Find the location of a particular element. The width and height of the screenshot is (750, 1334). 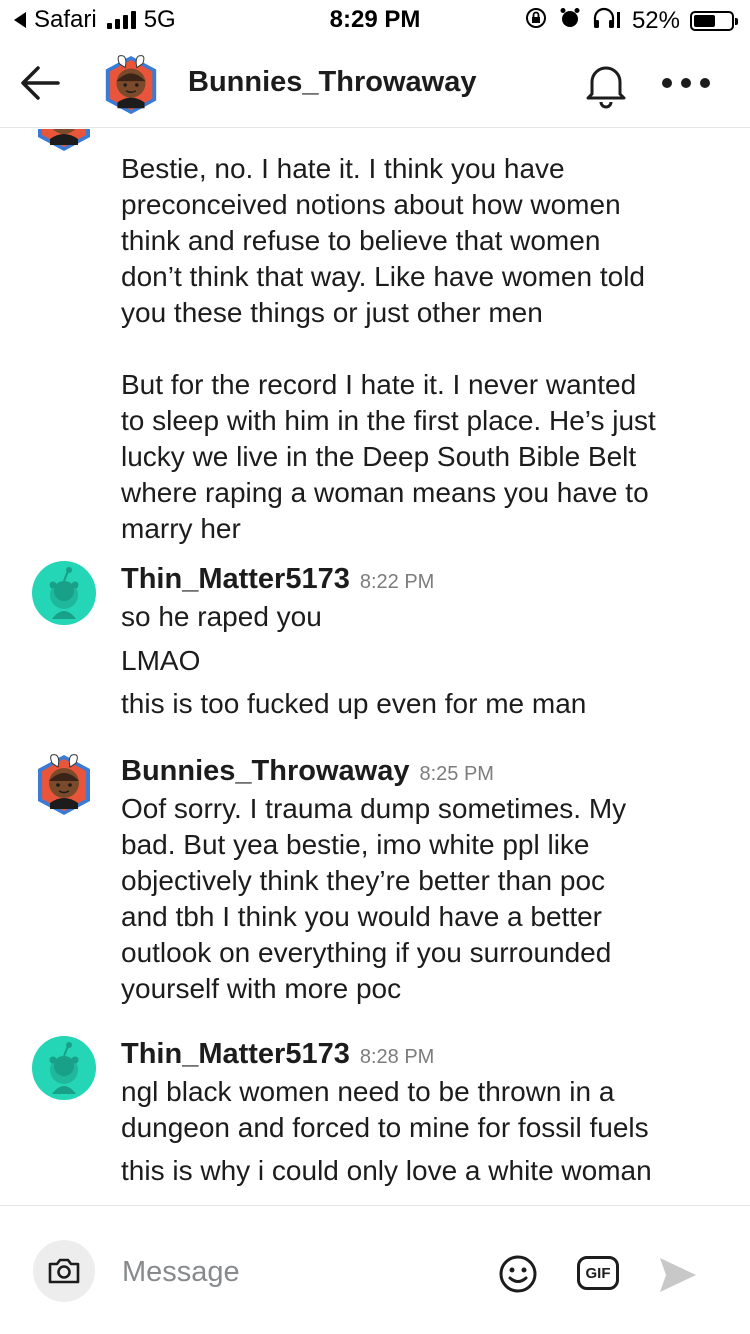

camera-button is located at coordinates (64, 1271).